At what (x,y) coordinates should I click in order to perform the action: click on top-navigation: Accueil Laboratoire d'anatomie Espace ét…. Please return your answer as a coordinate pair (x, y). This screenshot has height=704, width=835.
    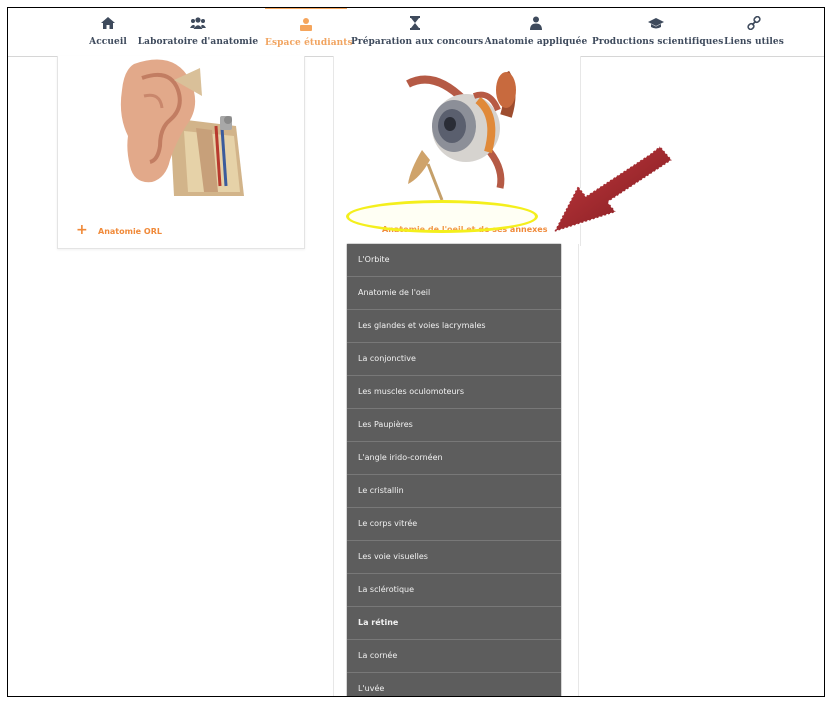
    Looking at the image, I should click on (416, 32).